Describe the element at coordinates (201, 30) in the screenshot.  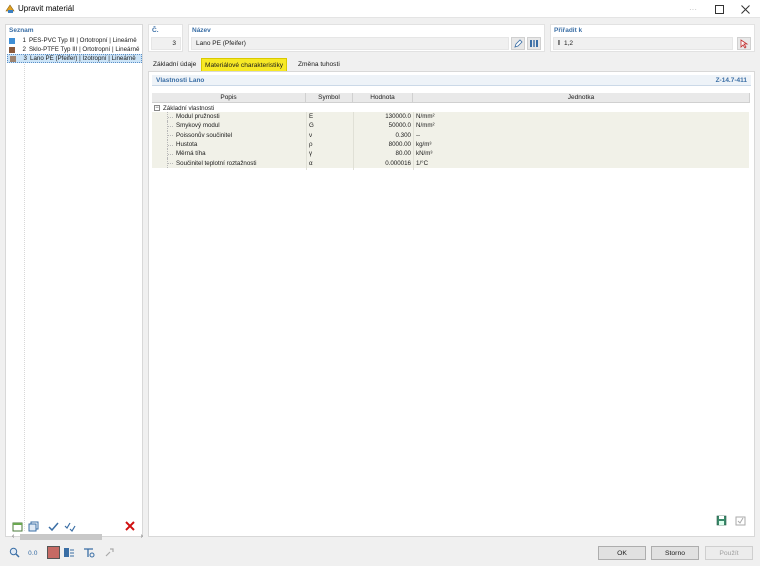
I see `name-label: Název` at that location.